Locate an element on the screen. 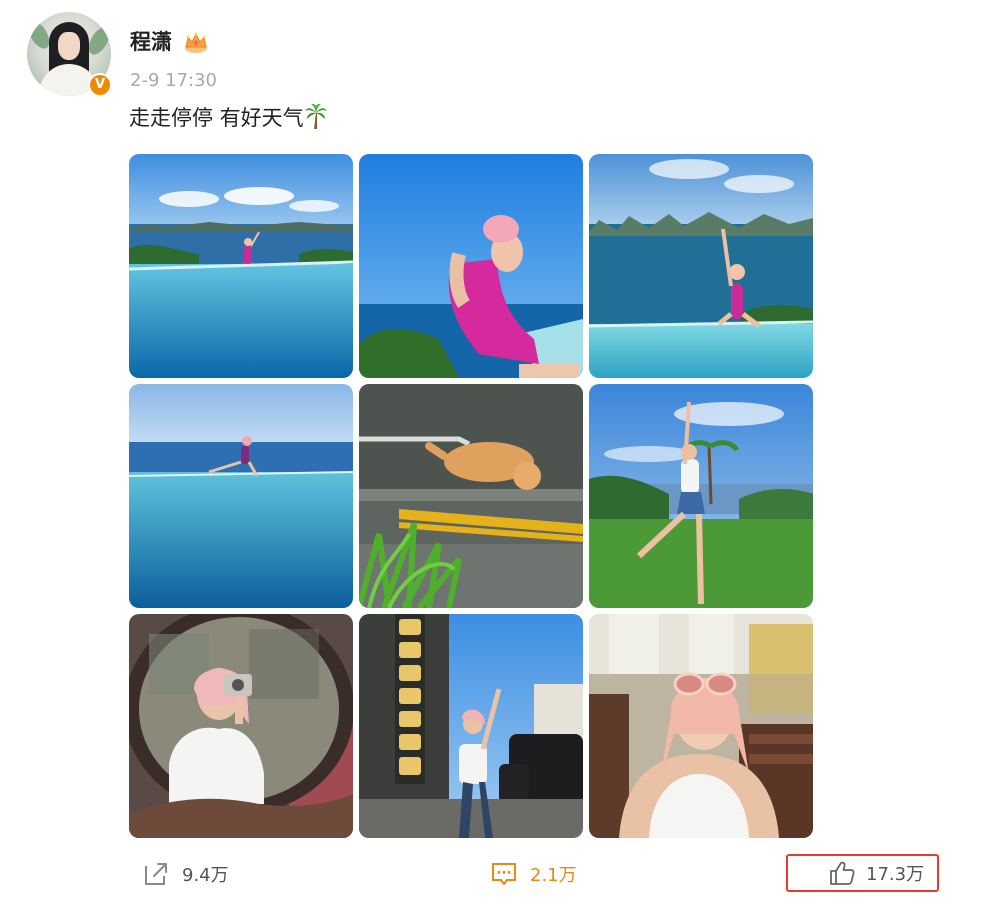 This screenshot has width=1000, height=908. photo-9-sunglasses-selfie is located at coordinates (701, 726).